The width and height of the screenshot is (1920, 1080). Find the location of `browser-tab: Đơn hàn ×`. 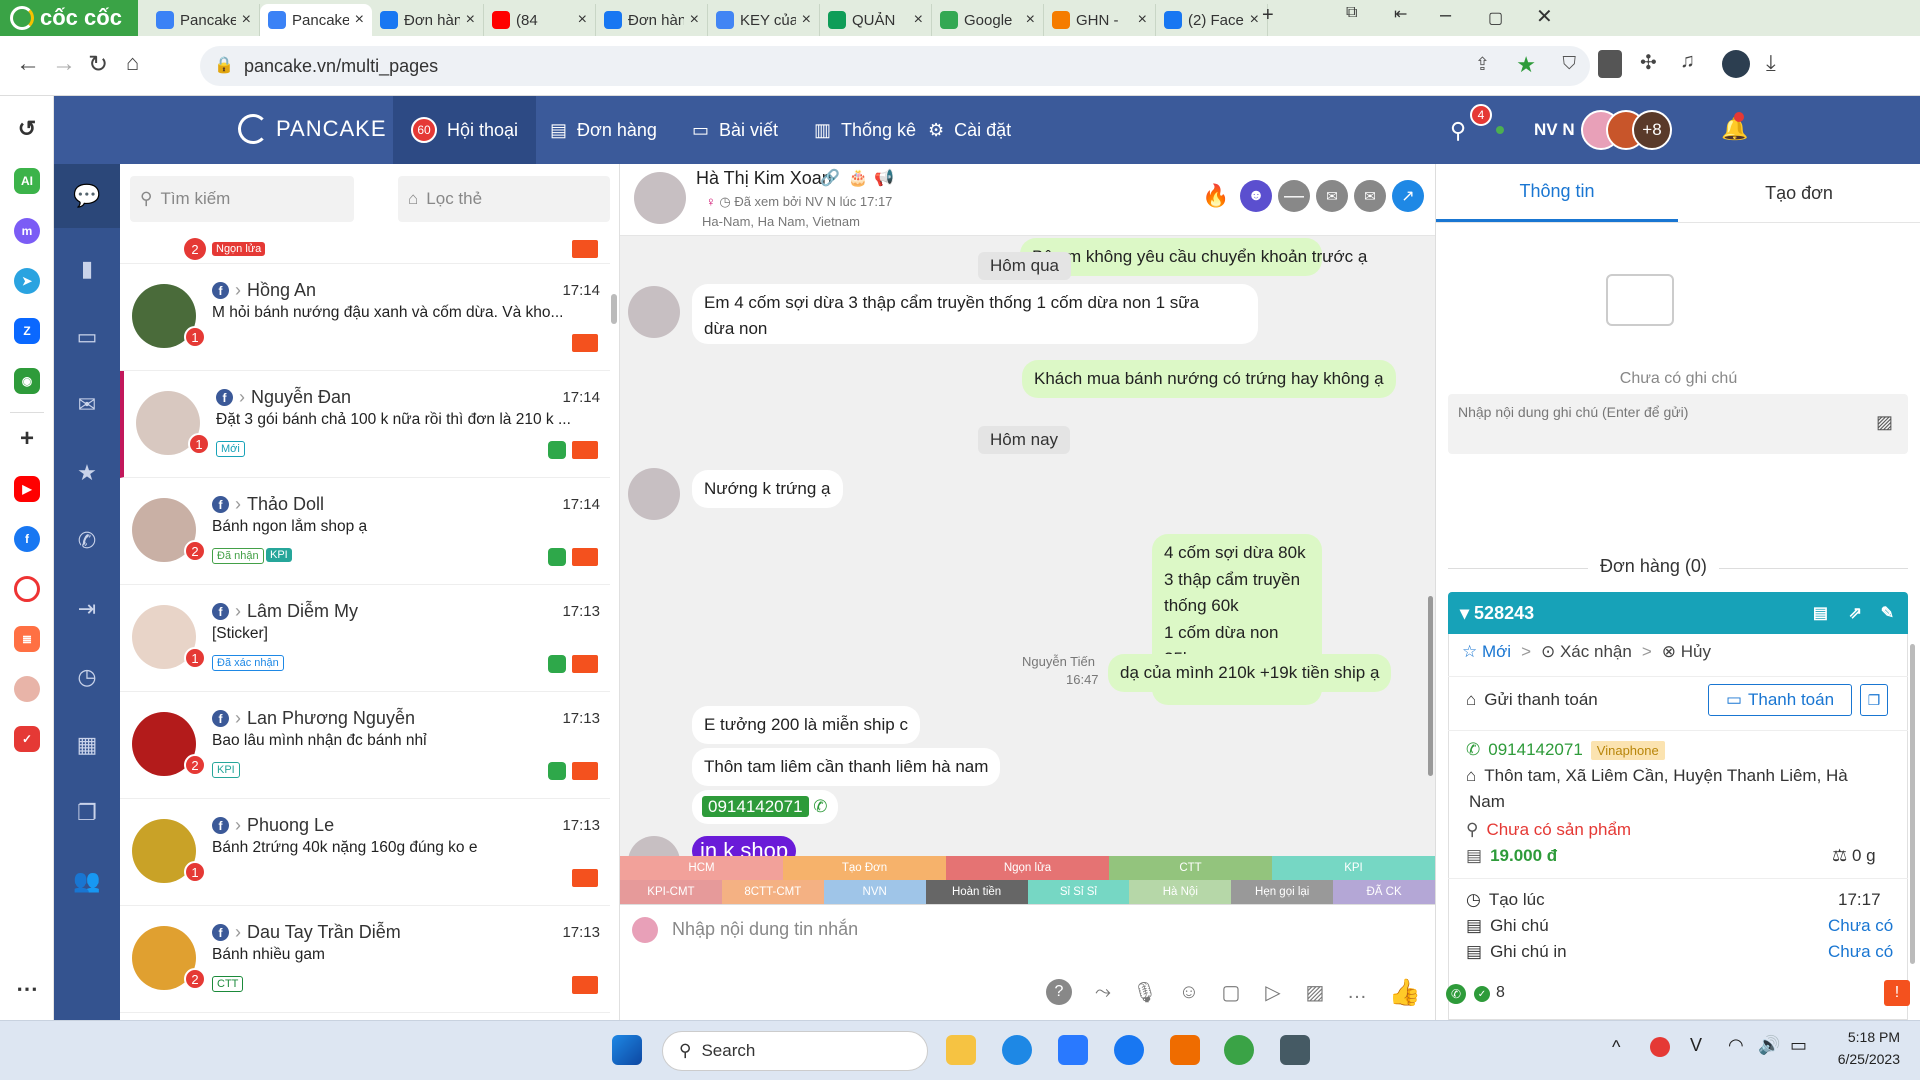

browser-tab: Đơn hàn × is located at coordinates (652, 20).